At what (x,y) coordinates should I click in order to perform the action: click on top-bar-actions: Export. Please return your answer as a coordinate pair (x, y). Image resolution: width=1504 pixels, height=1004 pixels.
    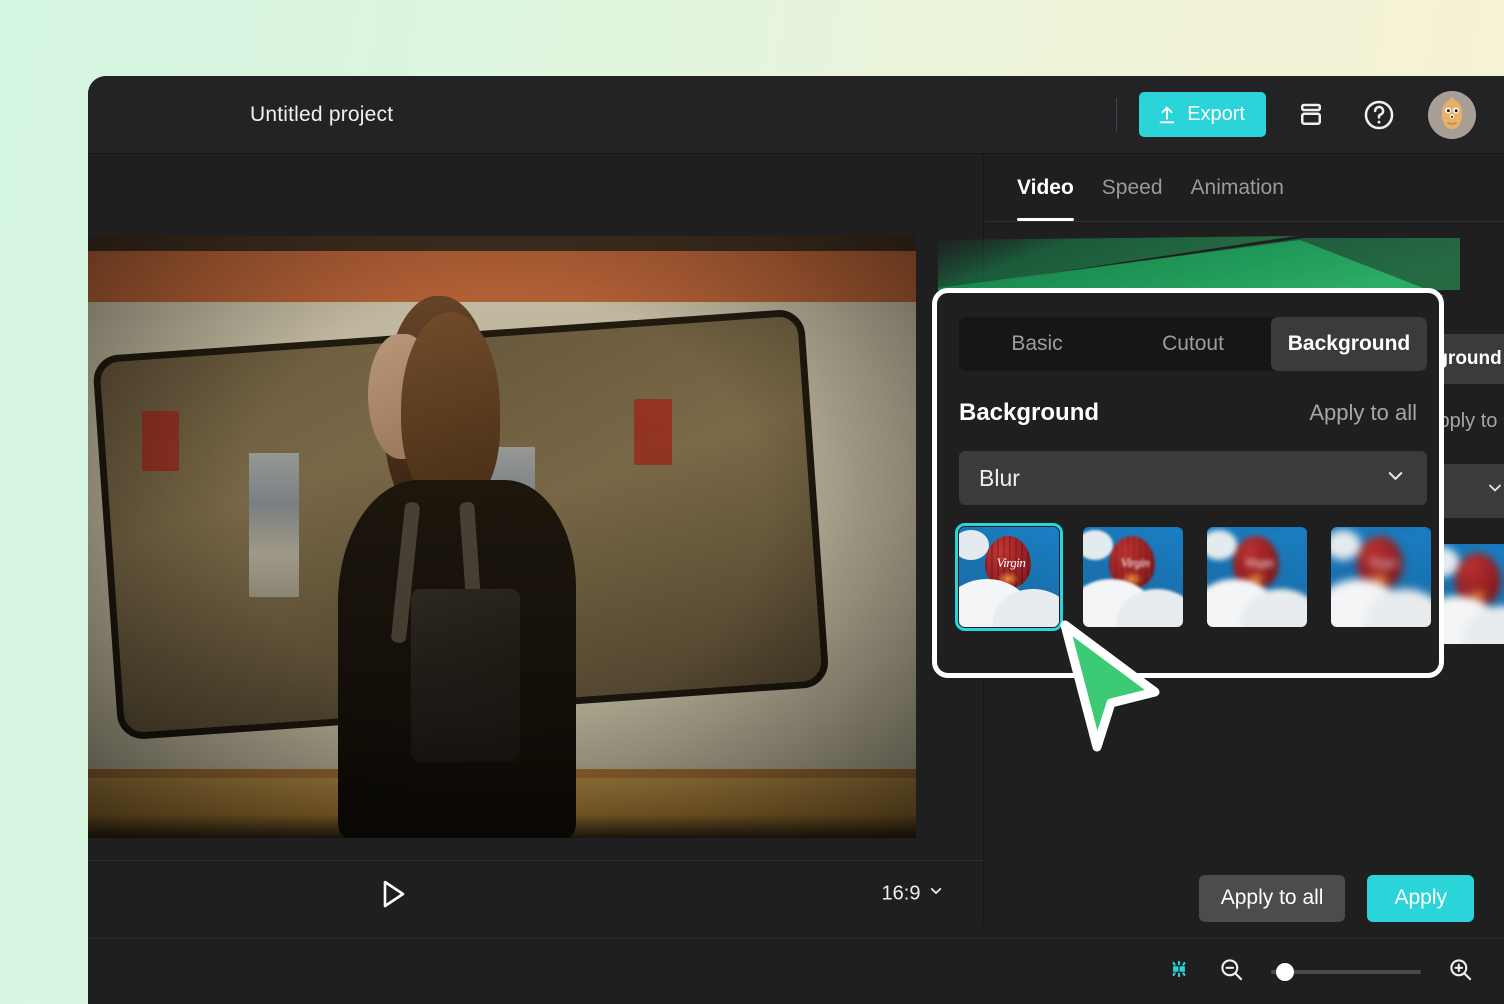
    Looking at the image, I should click on (1310, 114).